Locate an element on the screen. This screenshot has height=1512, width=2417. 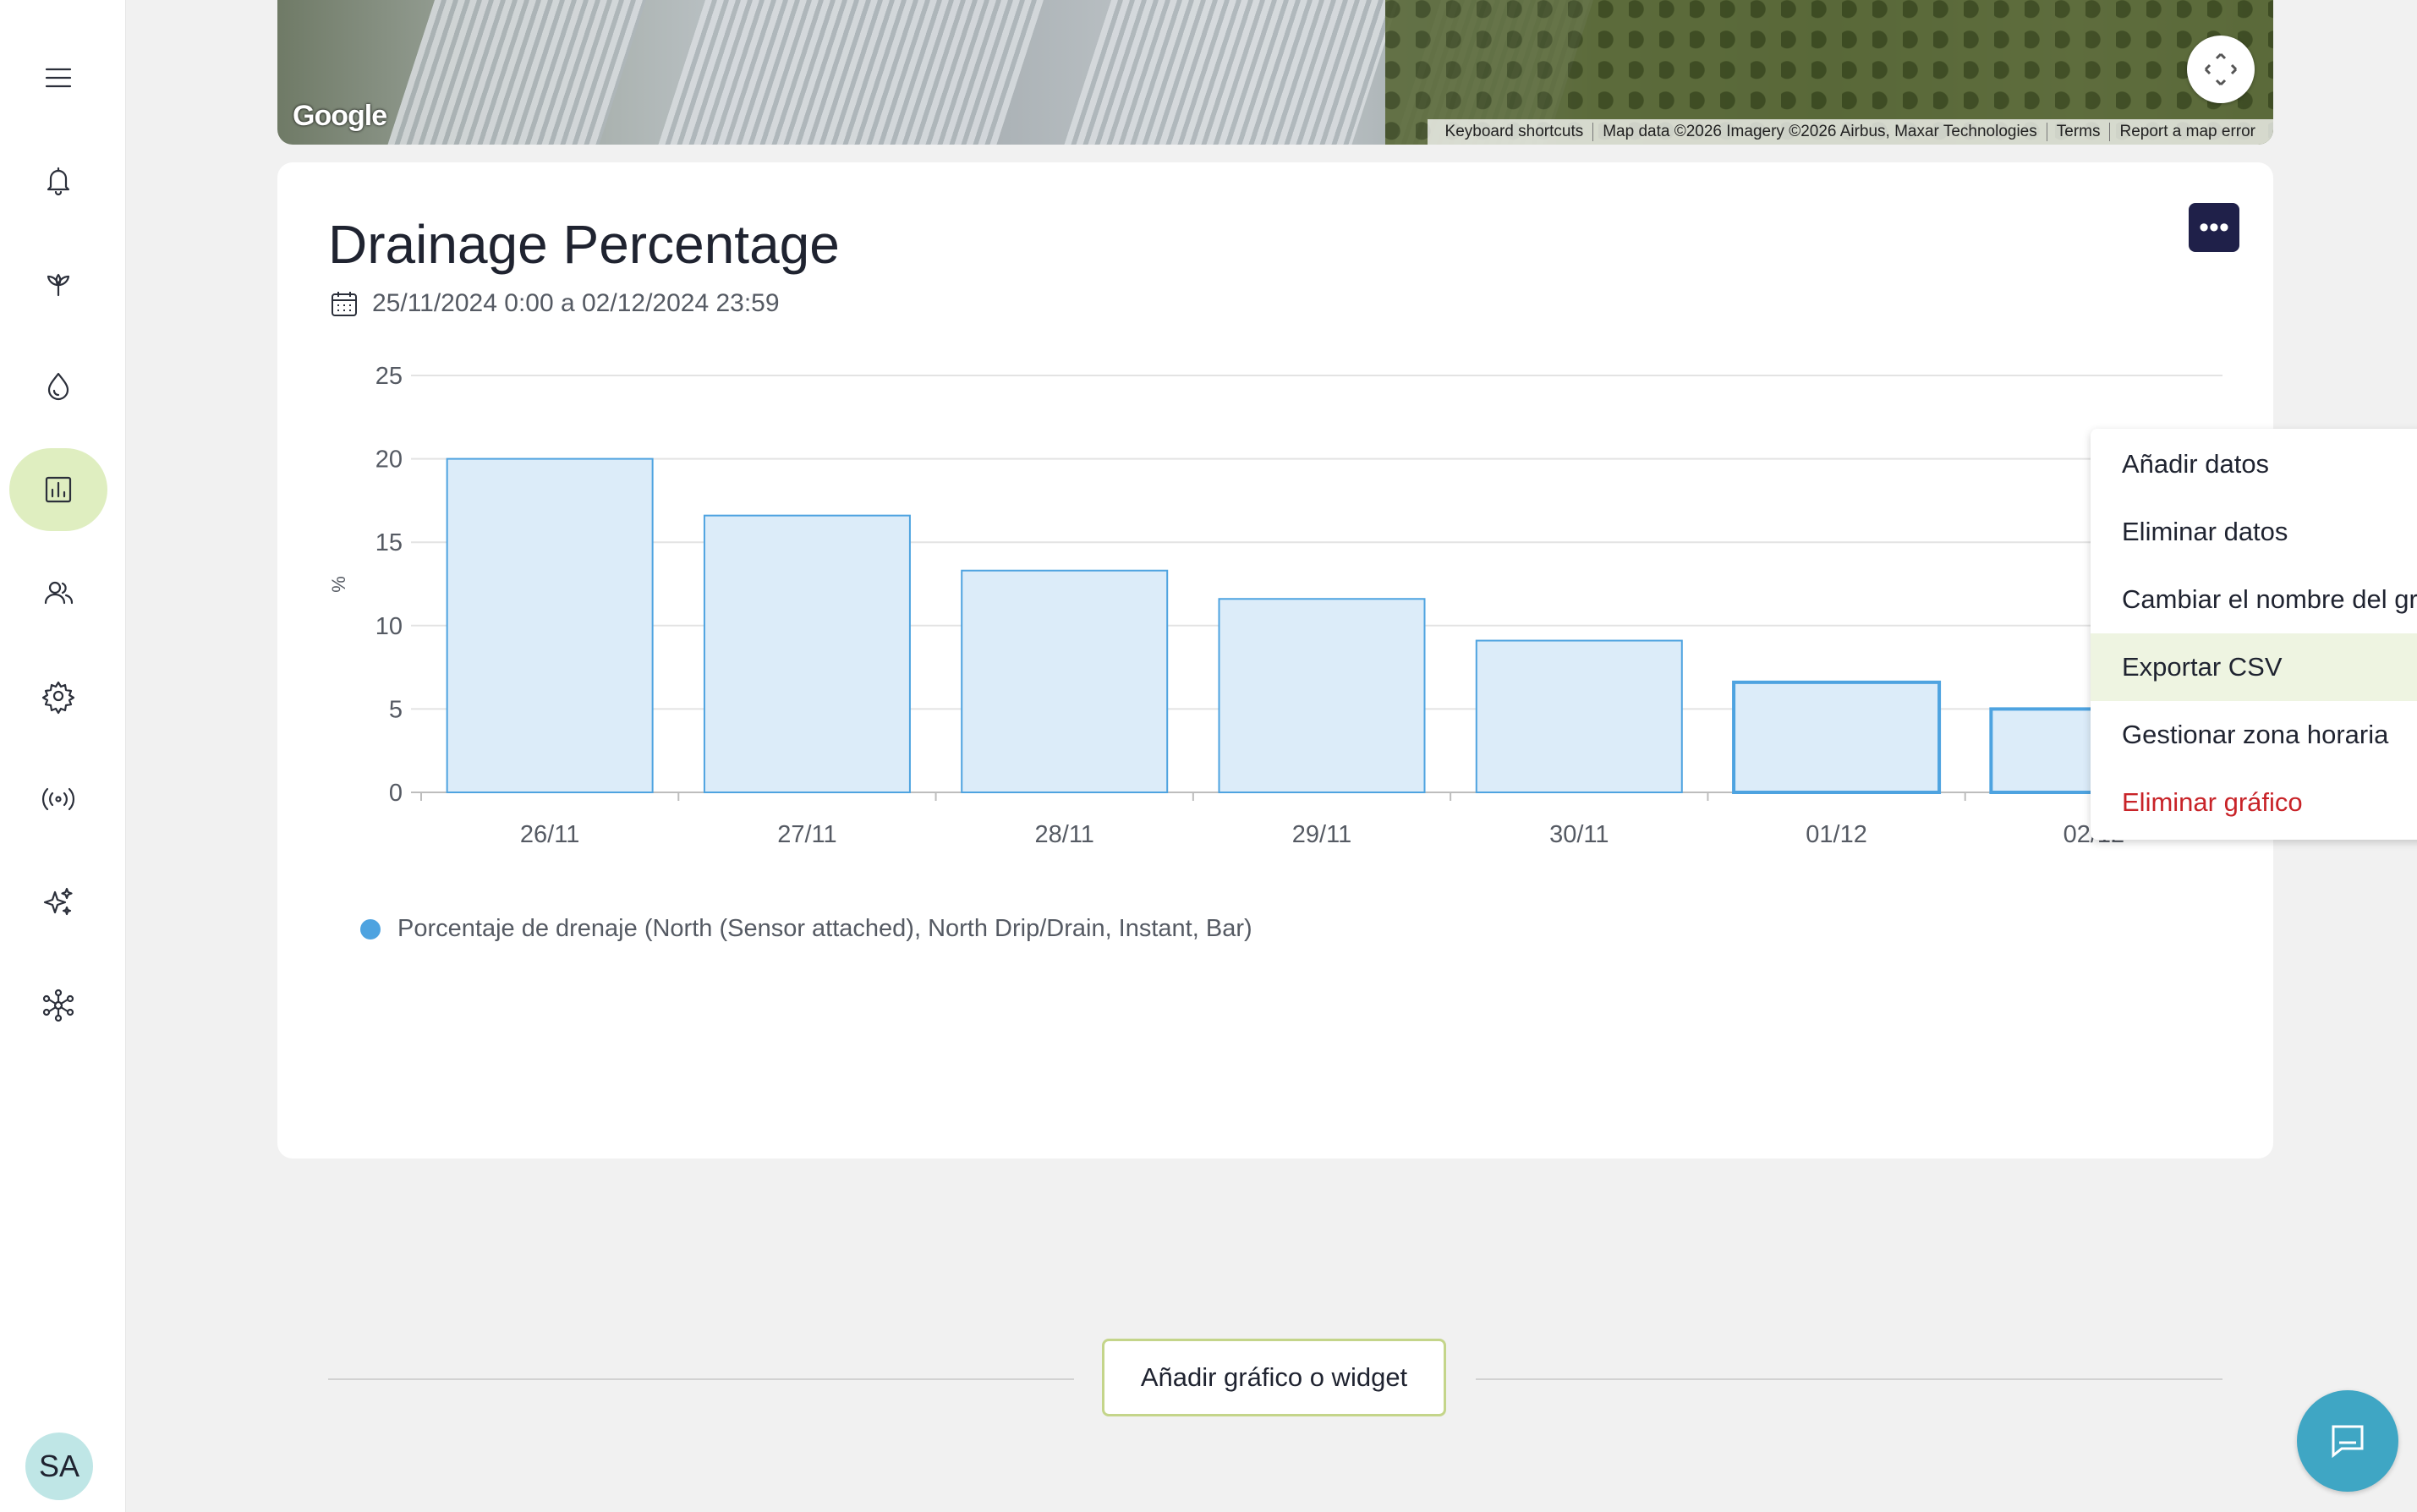
x-tick-label: 28/11 is located at coordinates (1064, 834).